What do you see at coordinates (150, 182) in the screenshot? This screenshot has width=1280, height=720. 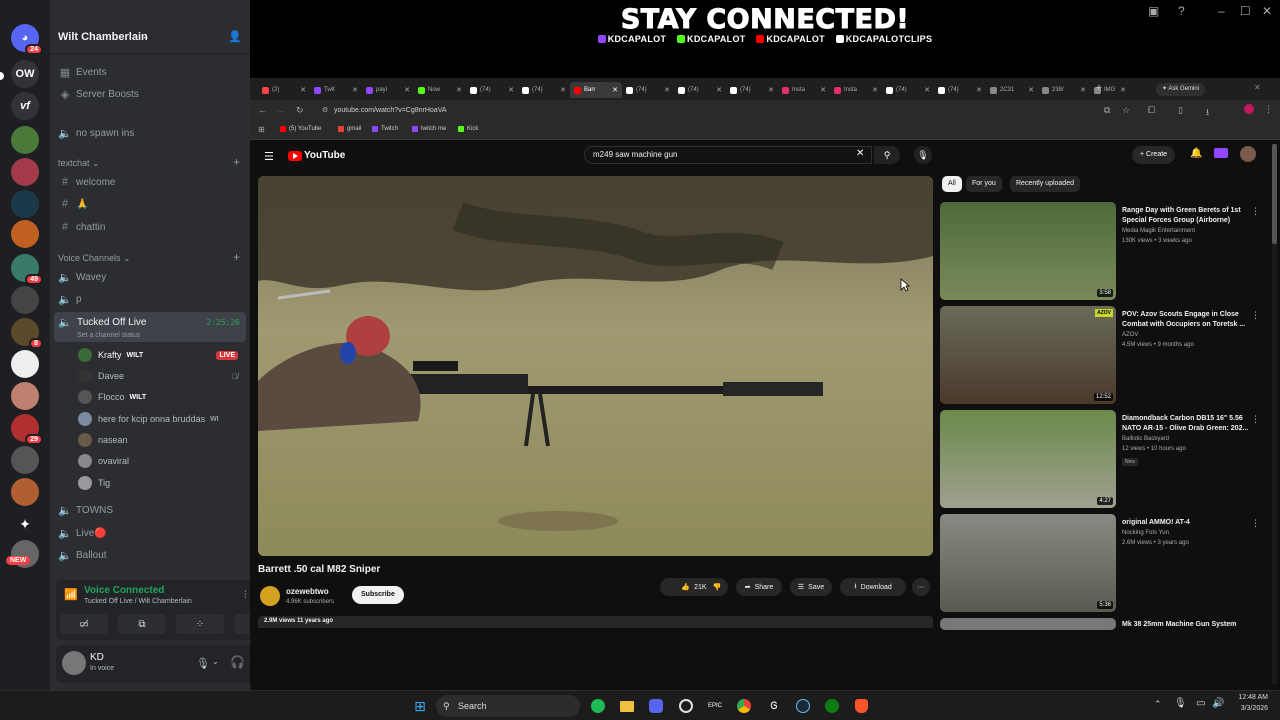 I see `channel-welcome: # welcome` at bounding box center [150, 182].